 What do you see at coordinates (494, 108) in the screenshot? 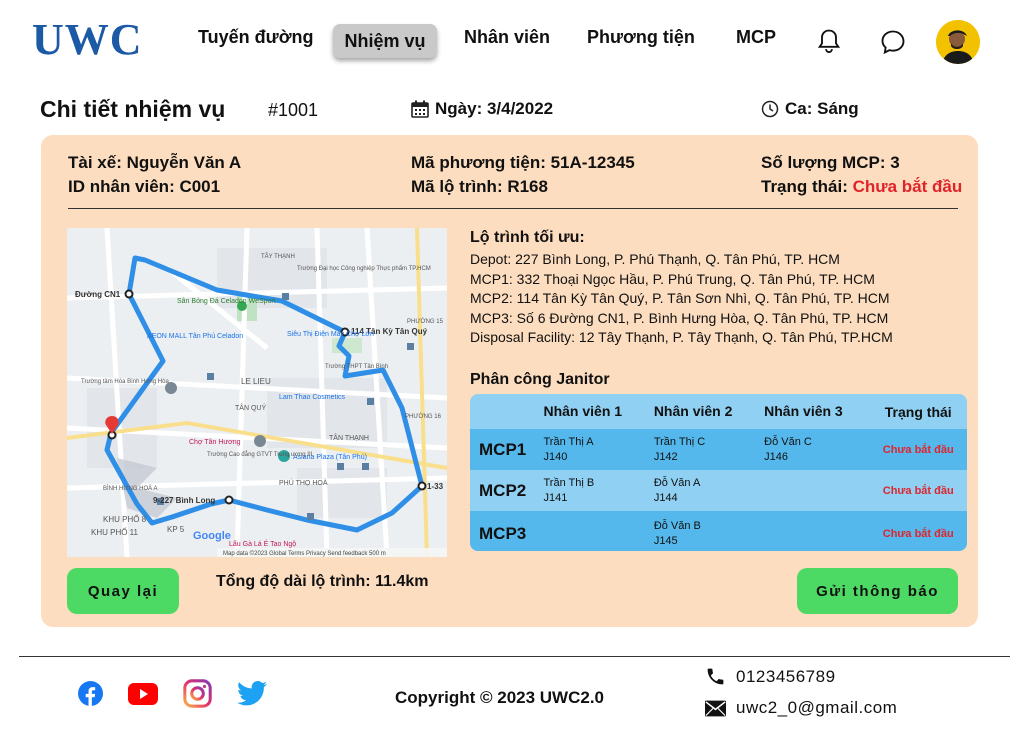
I see `task-date-text: Ngày: 3/4/2022` at bounding box center [494, 108].